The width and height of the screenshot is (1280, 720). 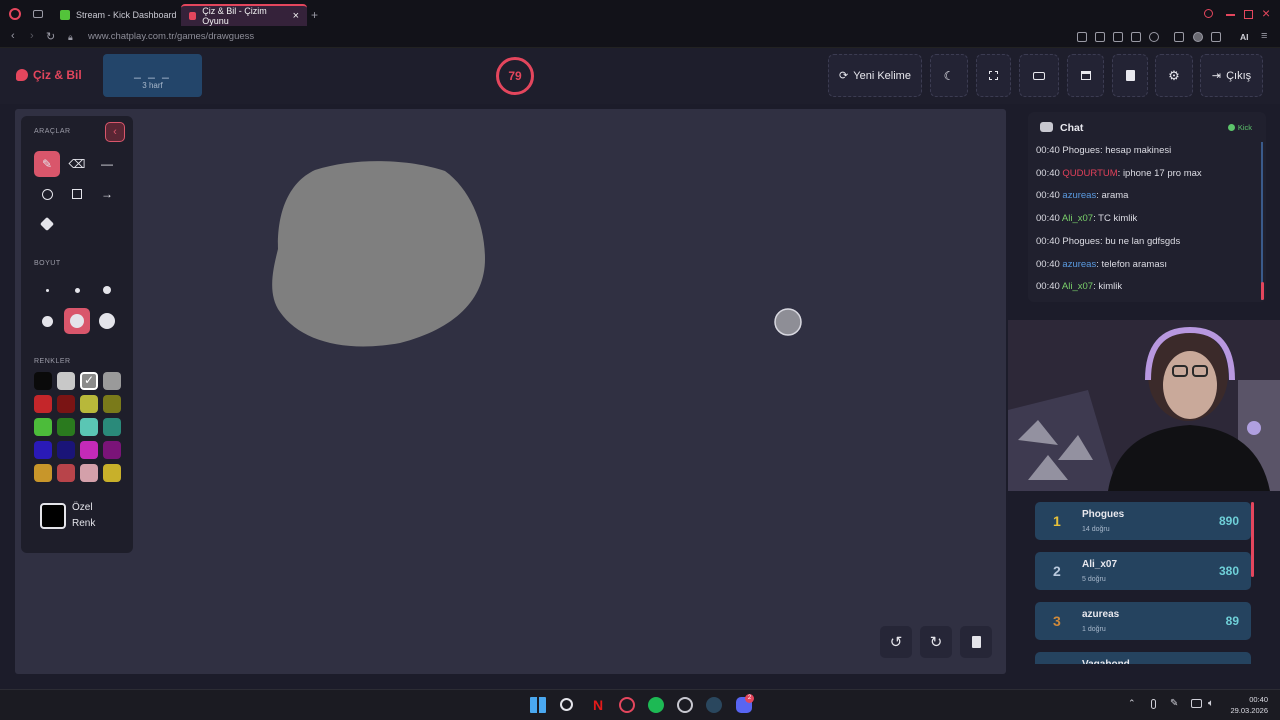 I want to click on dark-mode-button: ☾, so click(x=949, y=75).